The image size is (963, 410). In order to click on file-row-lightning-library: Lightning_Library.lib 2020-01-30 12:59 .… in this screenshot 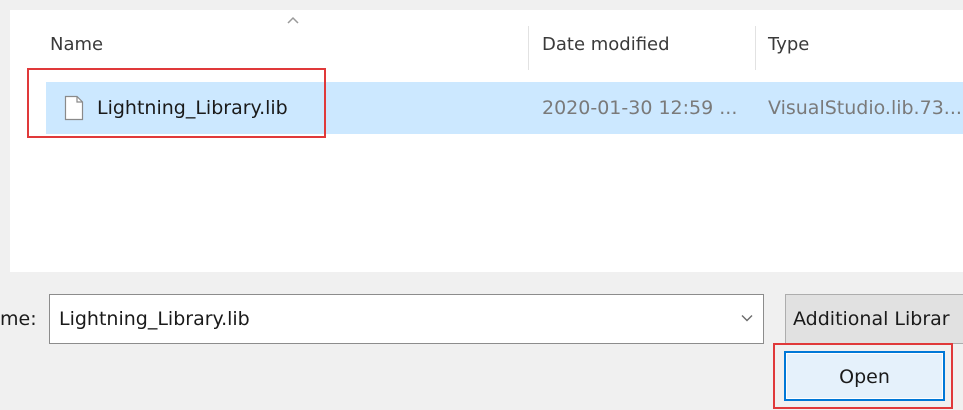, I will do `click(504, 108)`.